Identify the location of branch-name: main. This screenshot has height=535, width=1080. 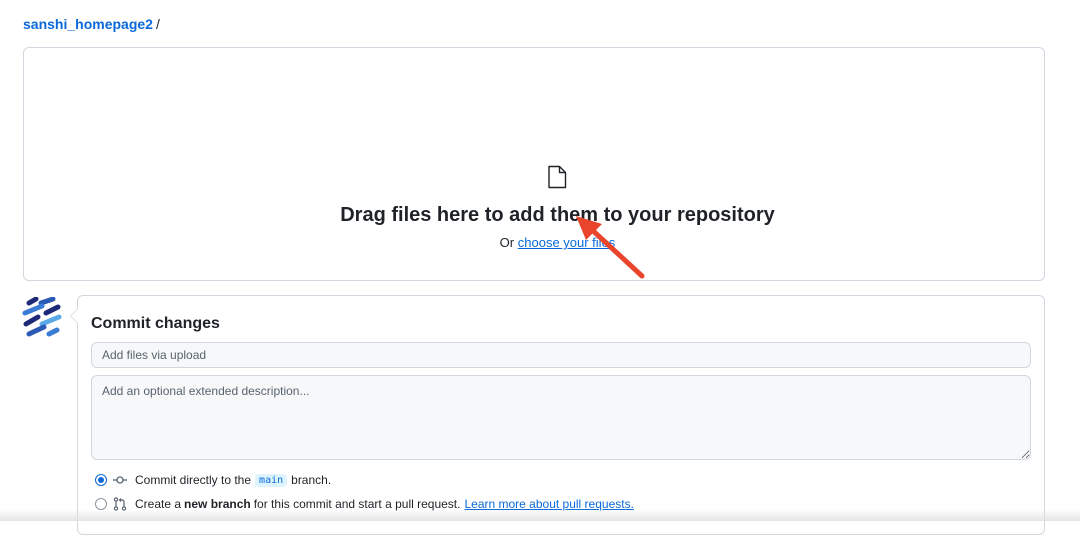
(271, 480).